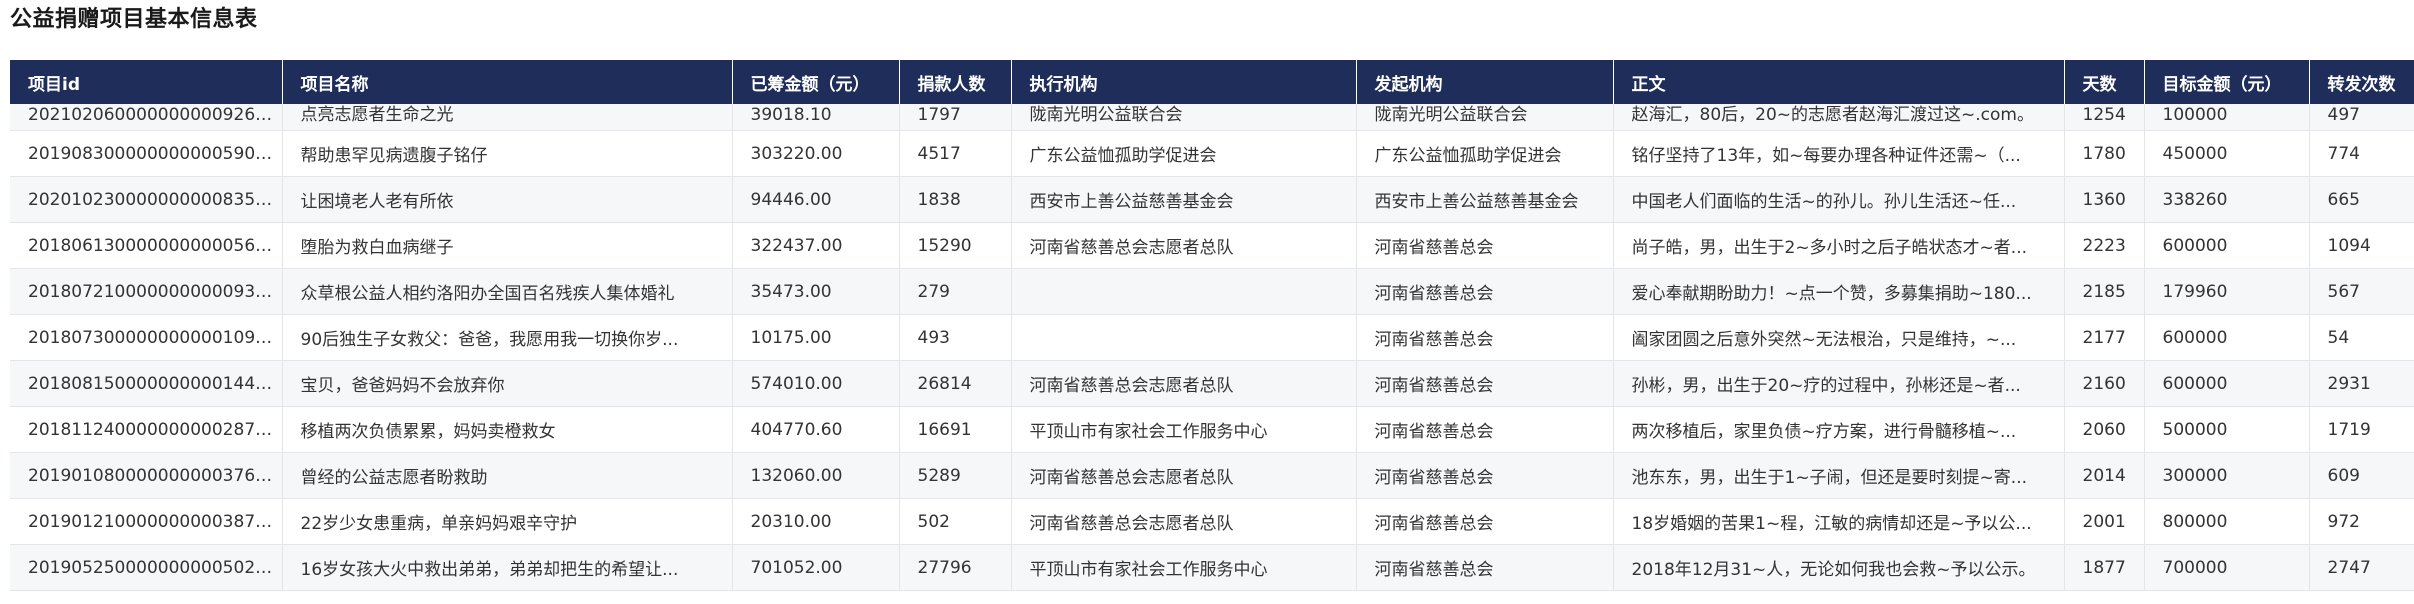 This screenshot has height=604, width=2414. I want to click on col-target-amount-cell: 338260, so click(2227, 199).